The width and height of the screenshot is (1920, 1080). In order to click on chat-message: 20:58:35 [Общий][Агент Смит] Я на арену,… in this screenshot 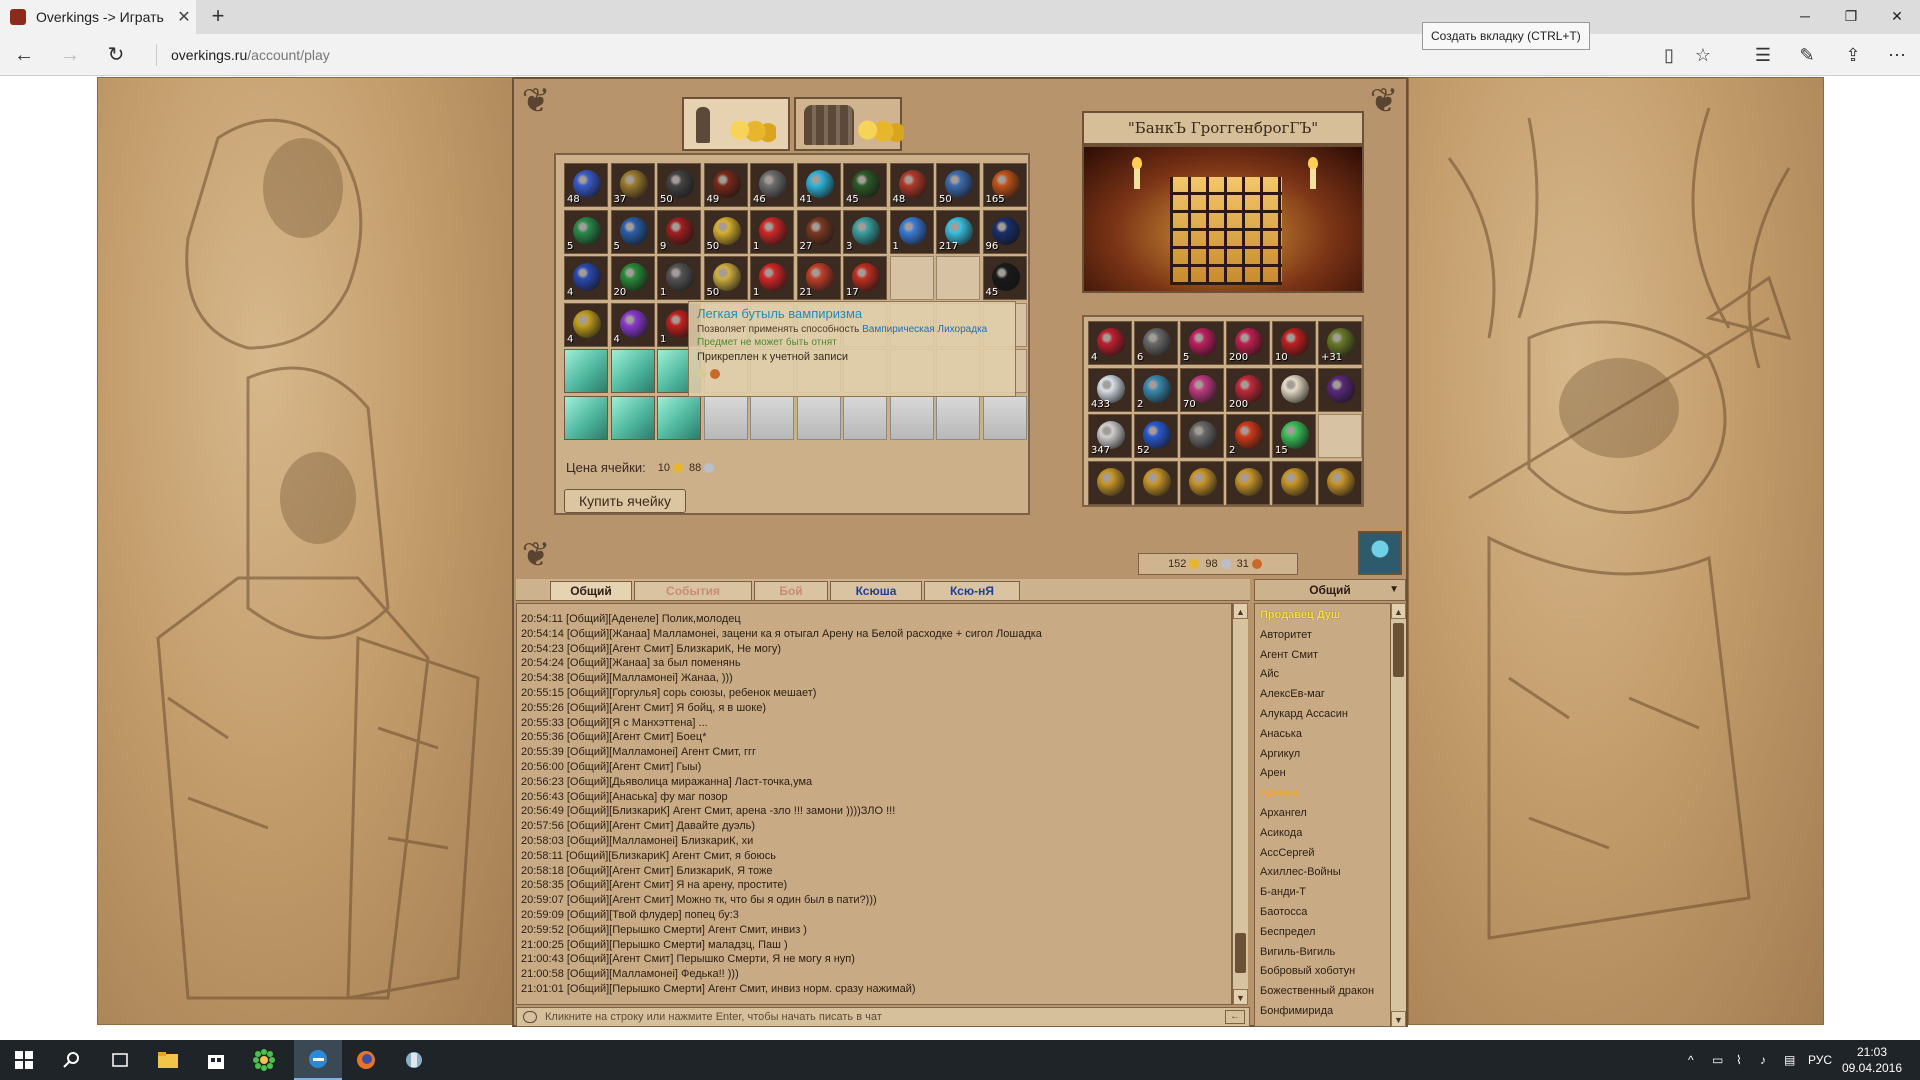, I will do `click(873, 885)`.